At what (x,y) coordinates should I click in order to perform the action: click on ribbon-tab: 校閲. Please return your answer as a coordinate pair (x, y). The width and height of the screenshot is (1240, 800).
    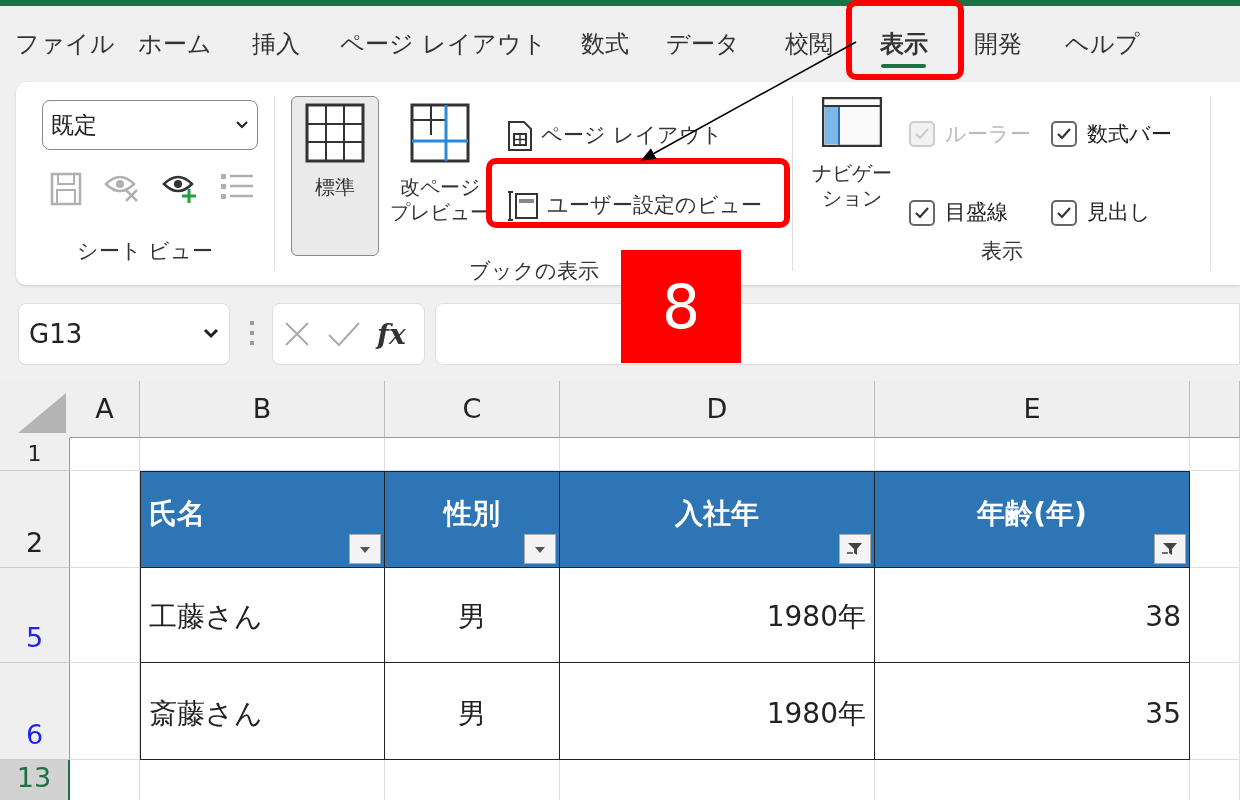
    Looking at the image, I should click on (808, 44).